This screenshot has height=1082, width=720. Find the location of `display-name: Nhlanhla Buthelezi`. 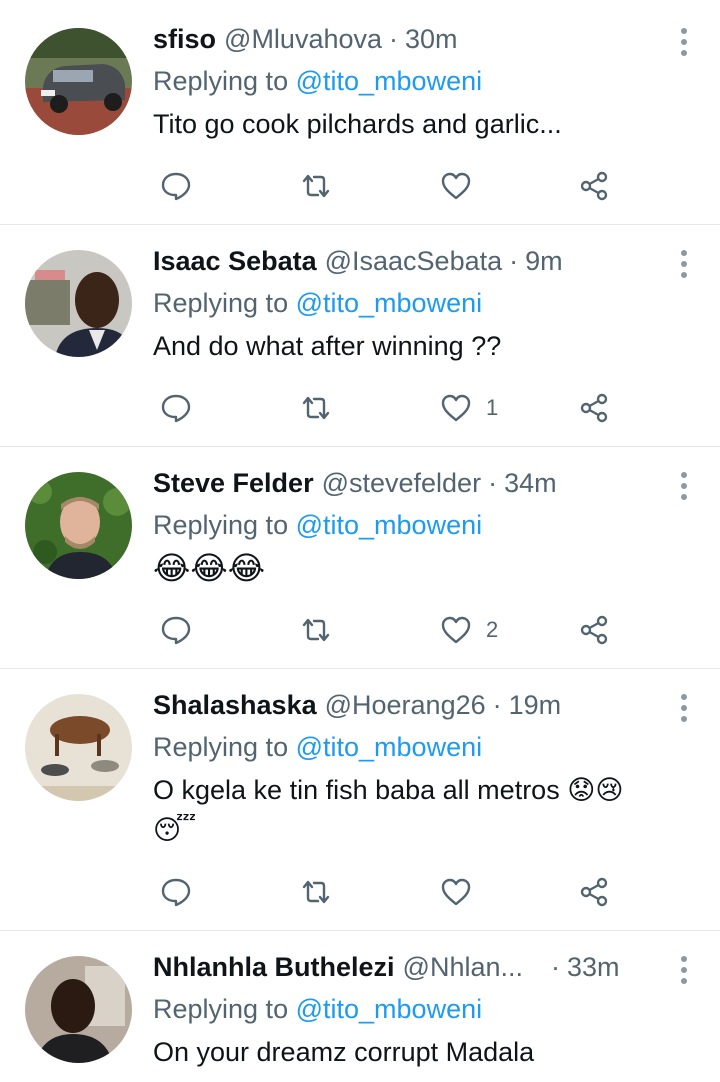

display-name: Nhlanhla Buthelezi is located at coordinates (274, 967).